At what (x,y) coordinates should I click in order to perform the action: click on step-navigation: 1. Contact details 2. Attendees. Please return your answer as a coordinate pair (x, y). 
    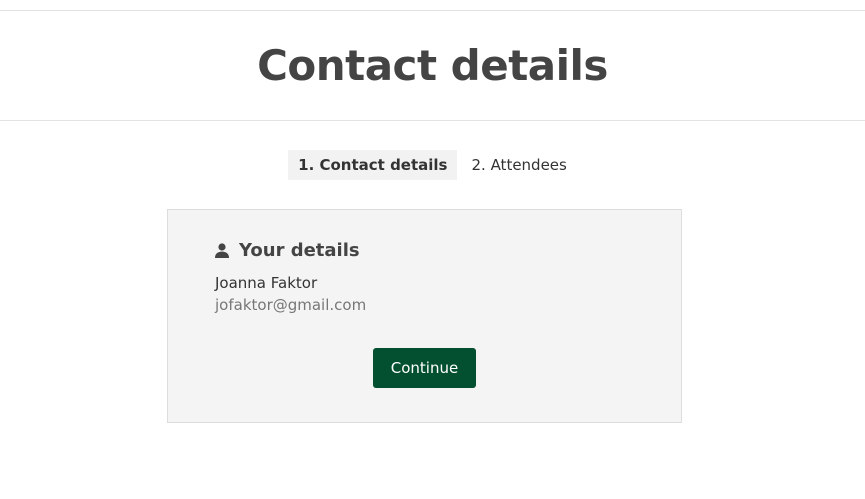
    Looking at the image, I should click on (432, 165).